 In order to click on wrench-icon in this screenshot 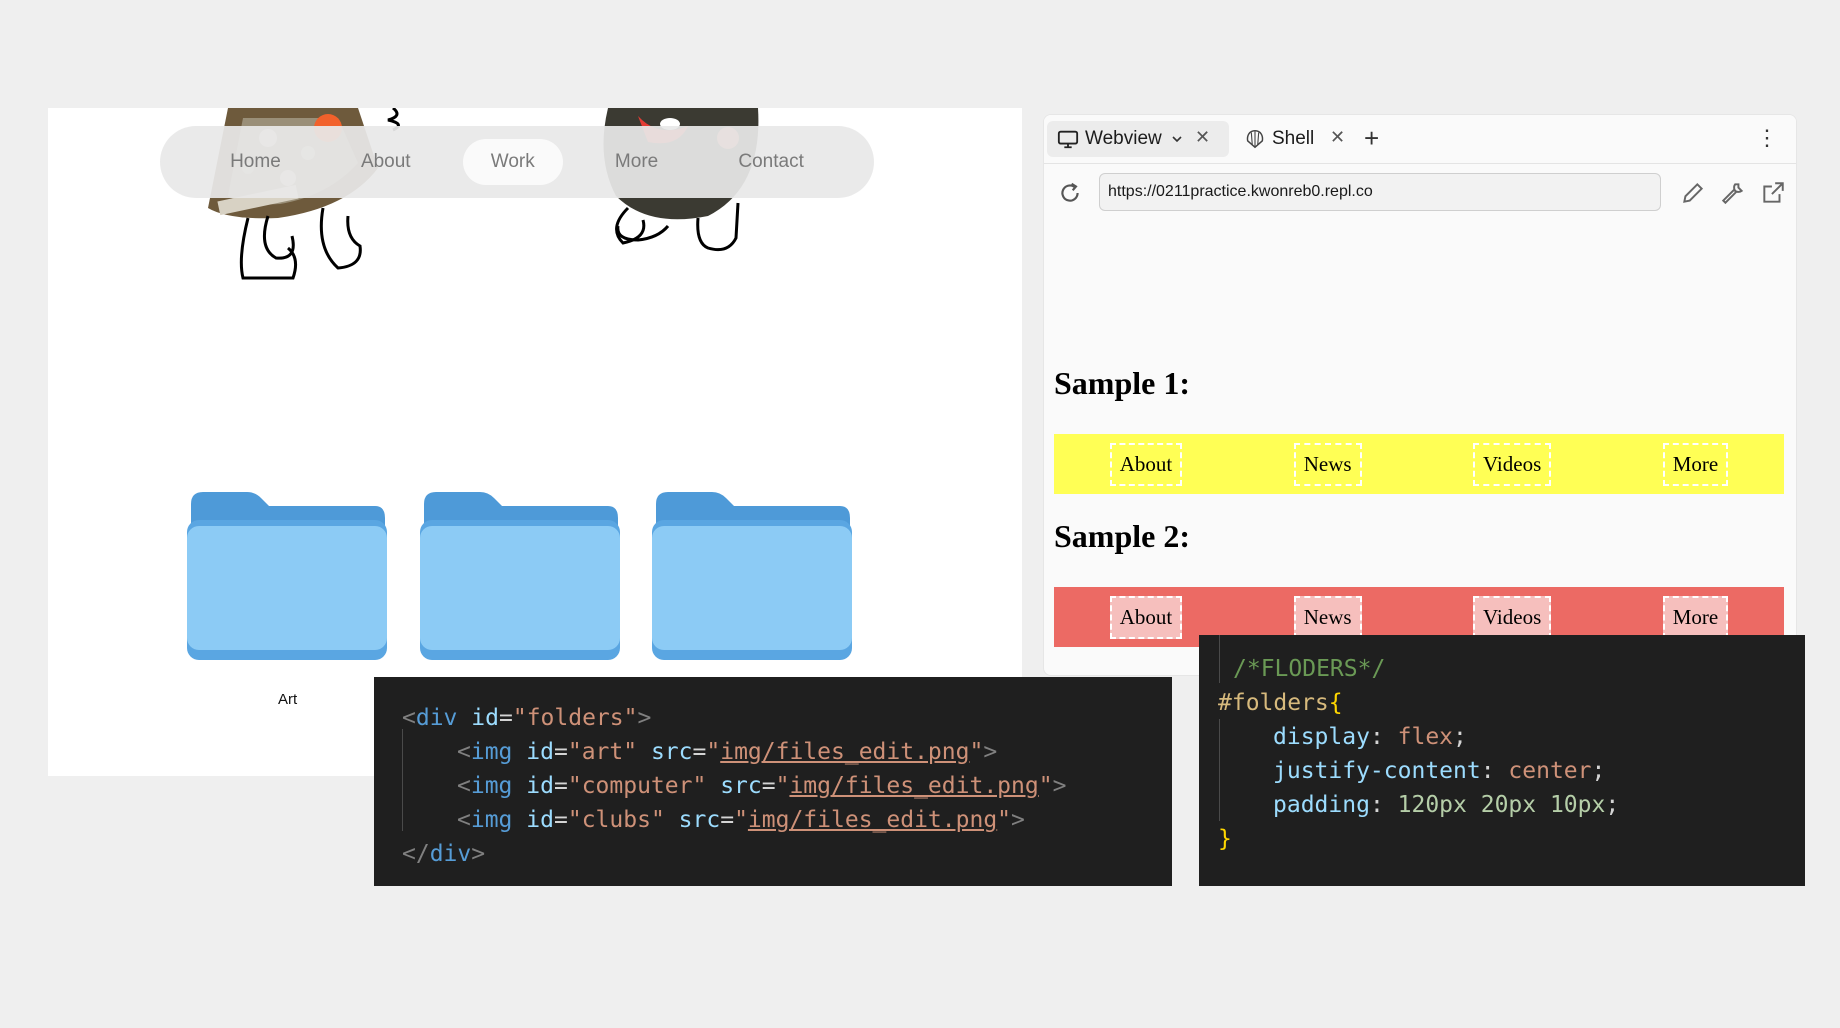, I will do `click(1733, 193)`.